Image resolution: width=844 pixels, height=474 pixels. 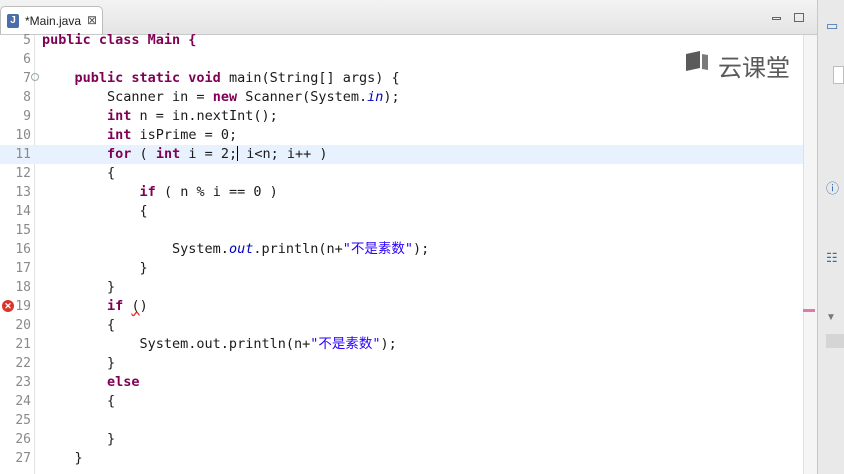 What do you see at coordinates (401, 439) in the screenshot?
I see `code-line: 26 }` at bounding box center [401, 439].